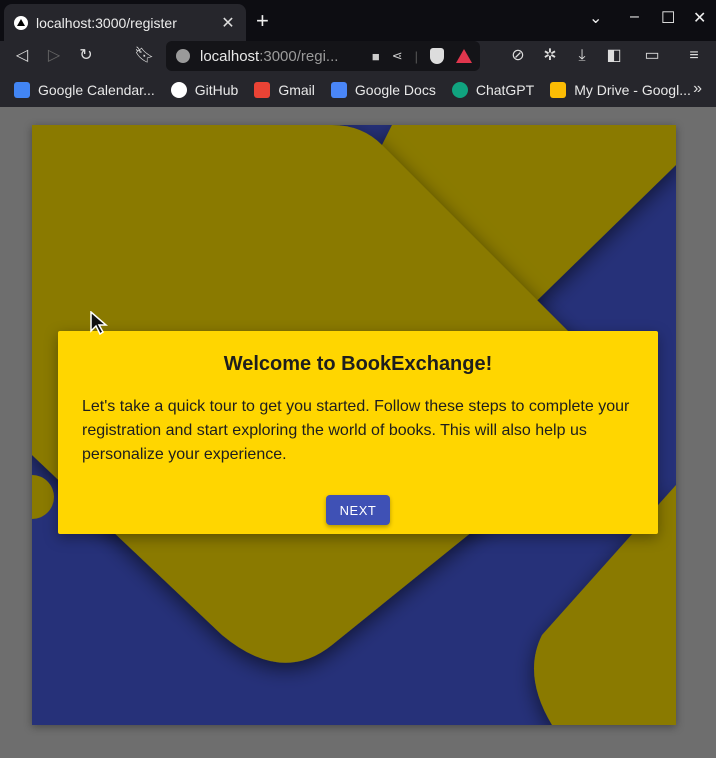 The width and height of the screenshot is (716, 758). I want to click on reload-icon: ↻, so click(86, 56).